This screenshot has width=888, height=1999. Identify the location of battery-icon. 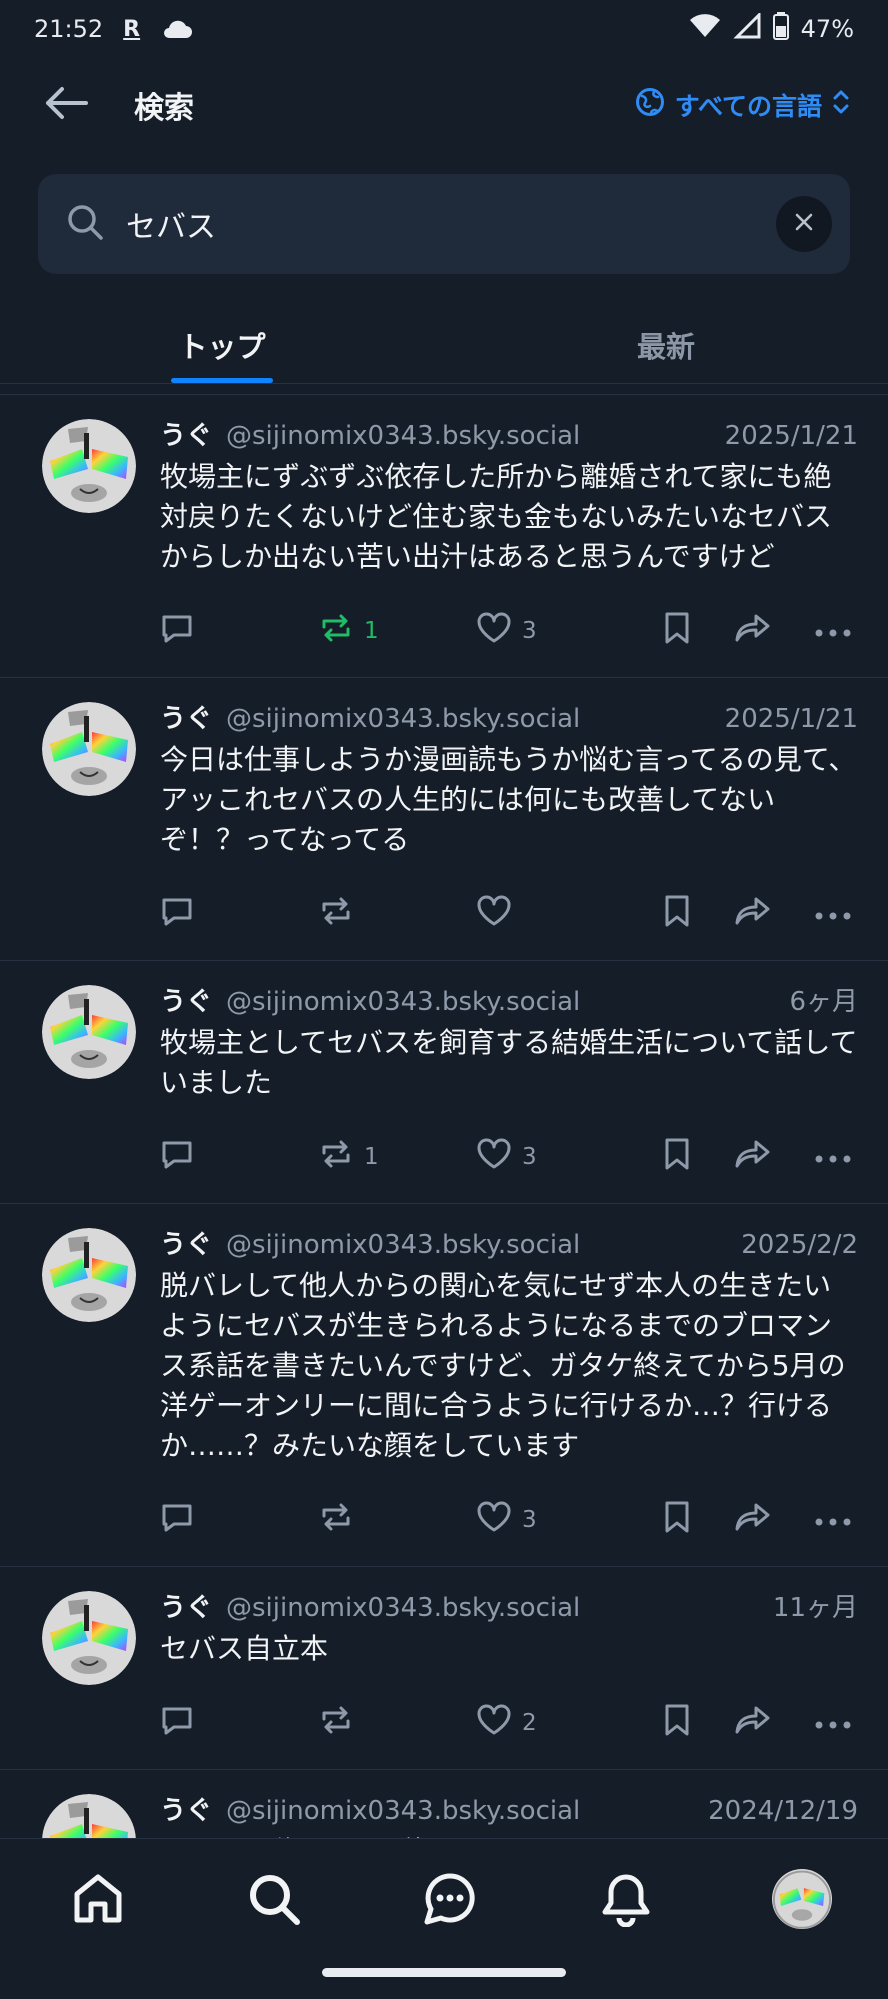
(780, 29).